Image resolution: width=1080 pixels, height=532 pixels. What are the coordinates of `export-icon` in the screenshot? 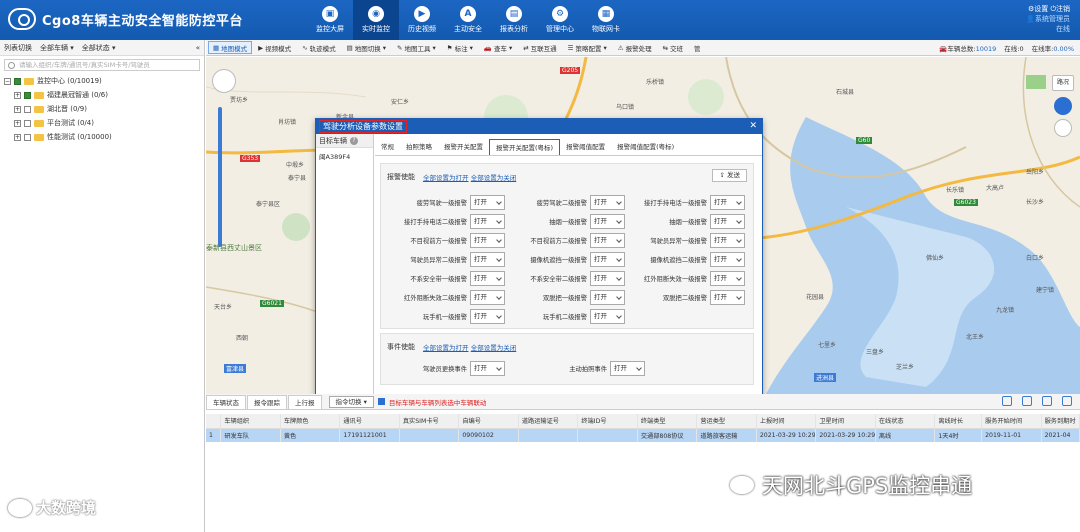 It's located at (1027, 401).